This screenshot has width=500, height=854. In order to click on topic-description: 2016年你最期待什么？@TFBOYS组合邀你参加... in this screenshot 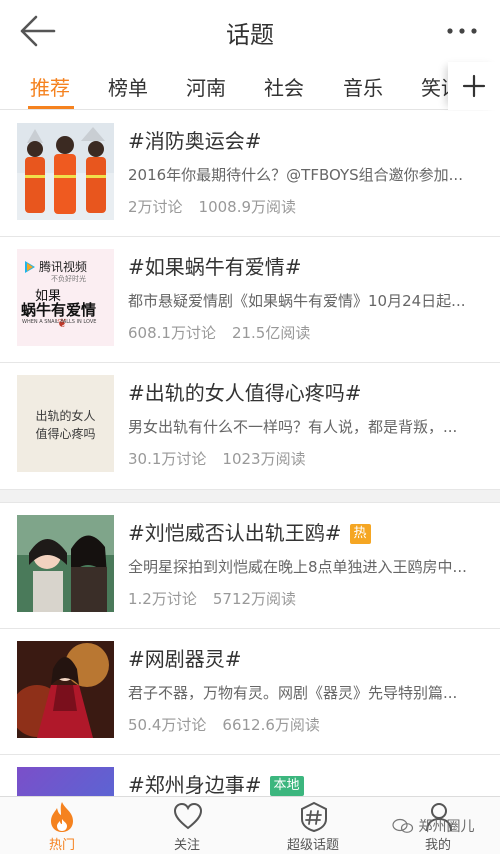, I will do `click(295, 175)`.